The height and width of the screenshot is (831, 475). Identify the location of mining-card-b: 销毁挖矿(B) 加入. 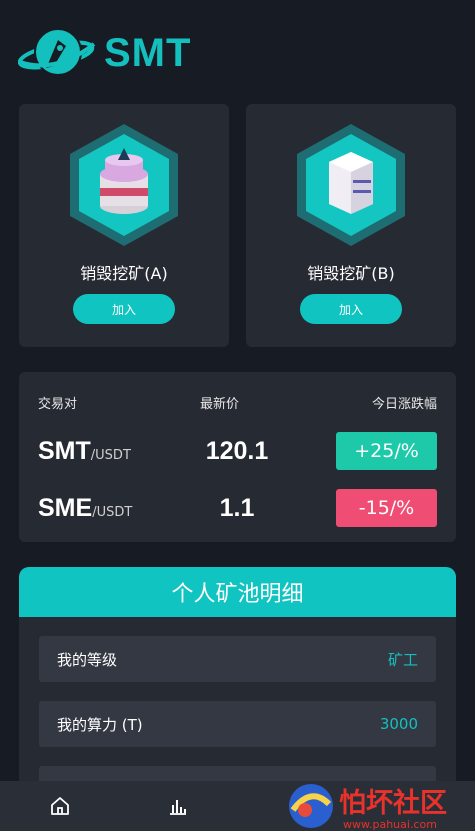
(351, 225).